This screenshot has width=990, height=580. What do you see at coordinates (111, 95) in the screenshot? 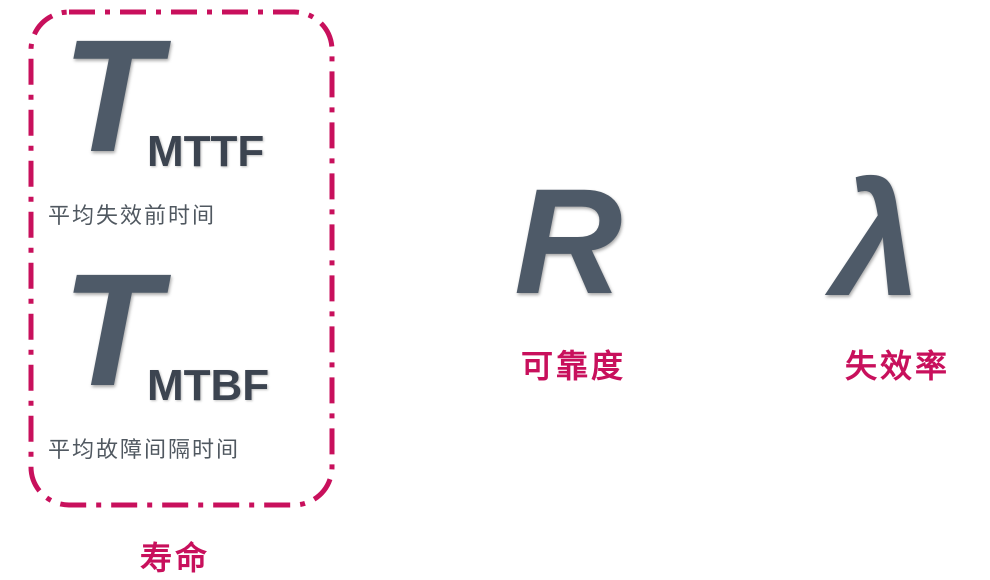
I see `mttf-symbol: T` at bounding box center [111, 95].